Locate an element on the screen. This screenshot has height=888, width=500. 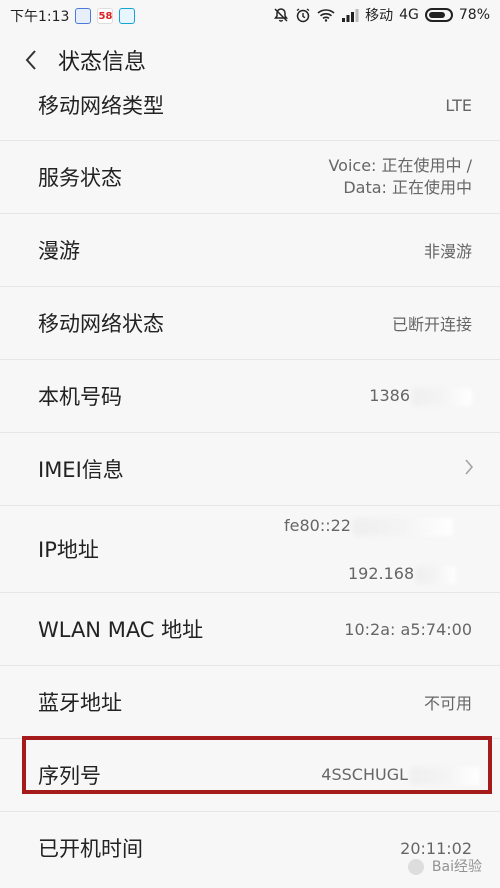
row-value: 1386 is located at coordinates (420, 396).